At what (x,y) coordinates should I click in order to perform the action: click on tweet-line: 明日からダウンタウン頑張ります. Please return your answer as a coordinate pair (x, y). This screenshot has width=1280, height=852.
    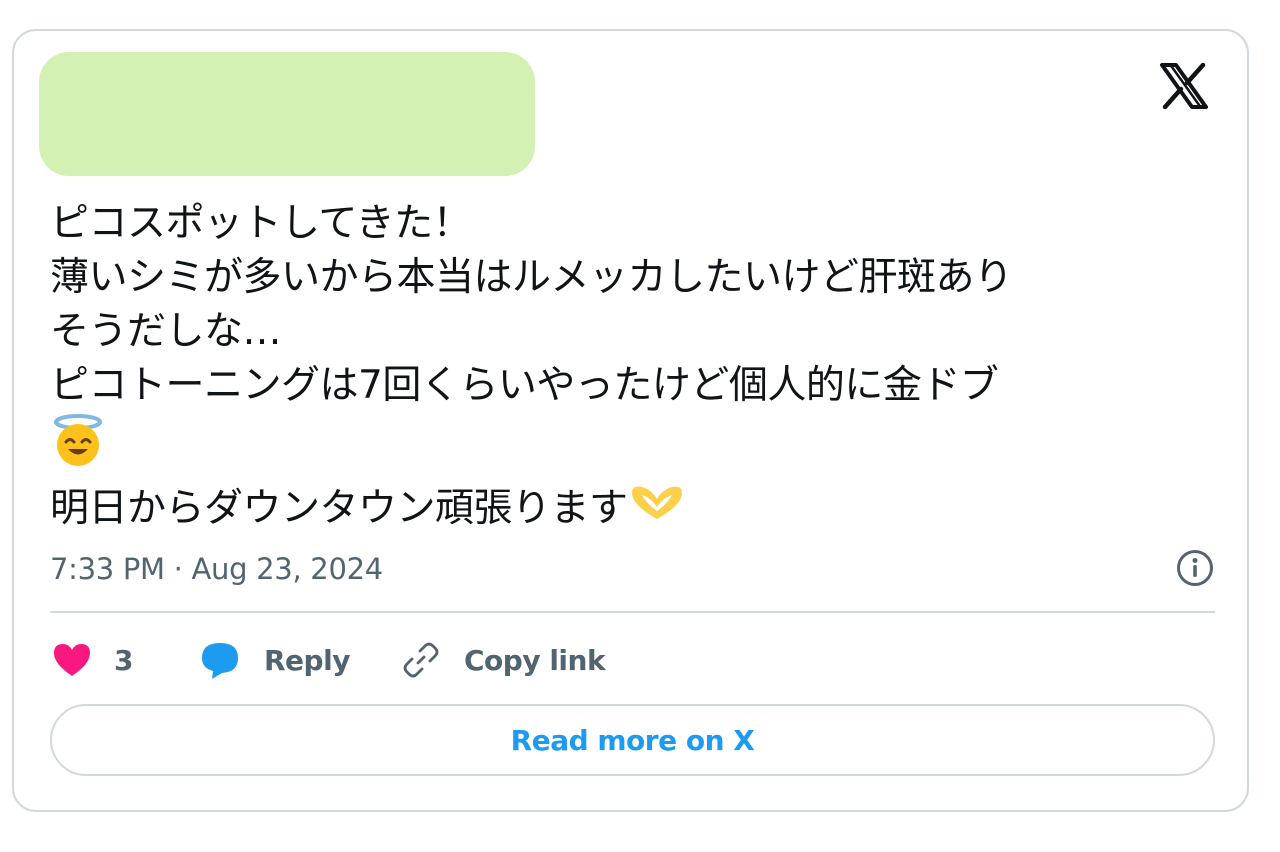
    Looking at the image, I should click on (339, 508).